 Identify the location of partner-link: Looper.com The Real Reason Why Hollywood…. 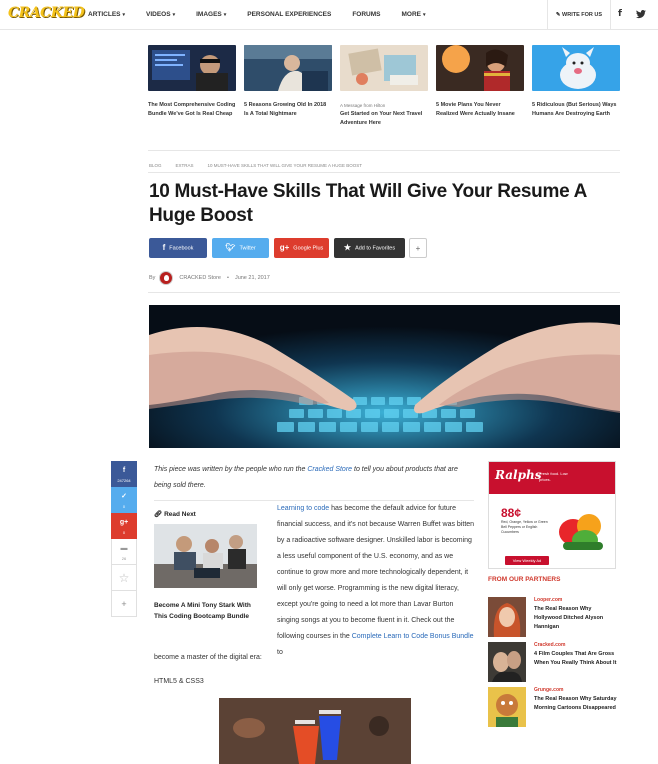
(553, 617).